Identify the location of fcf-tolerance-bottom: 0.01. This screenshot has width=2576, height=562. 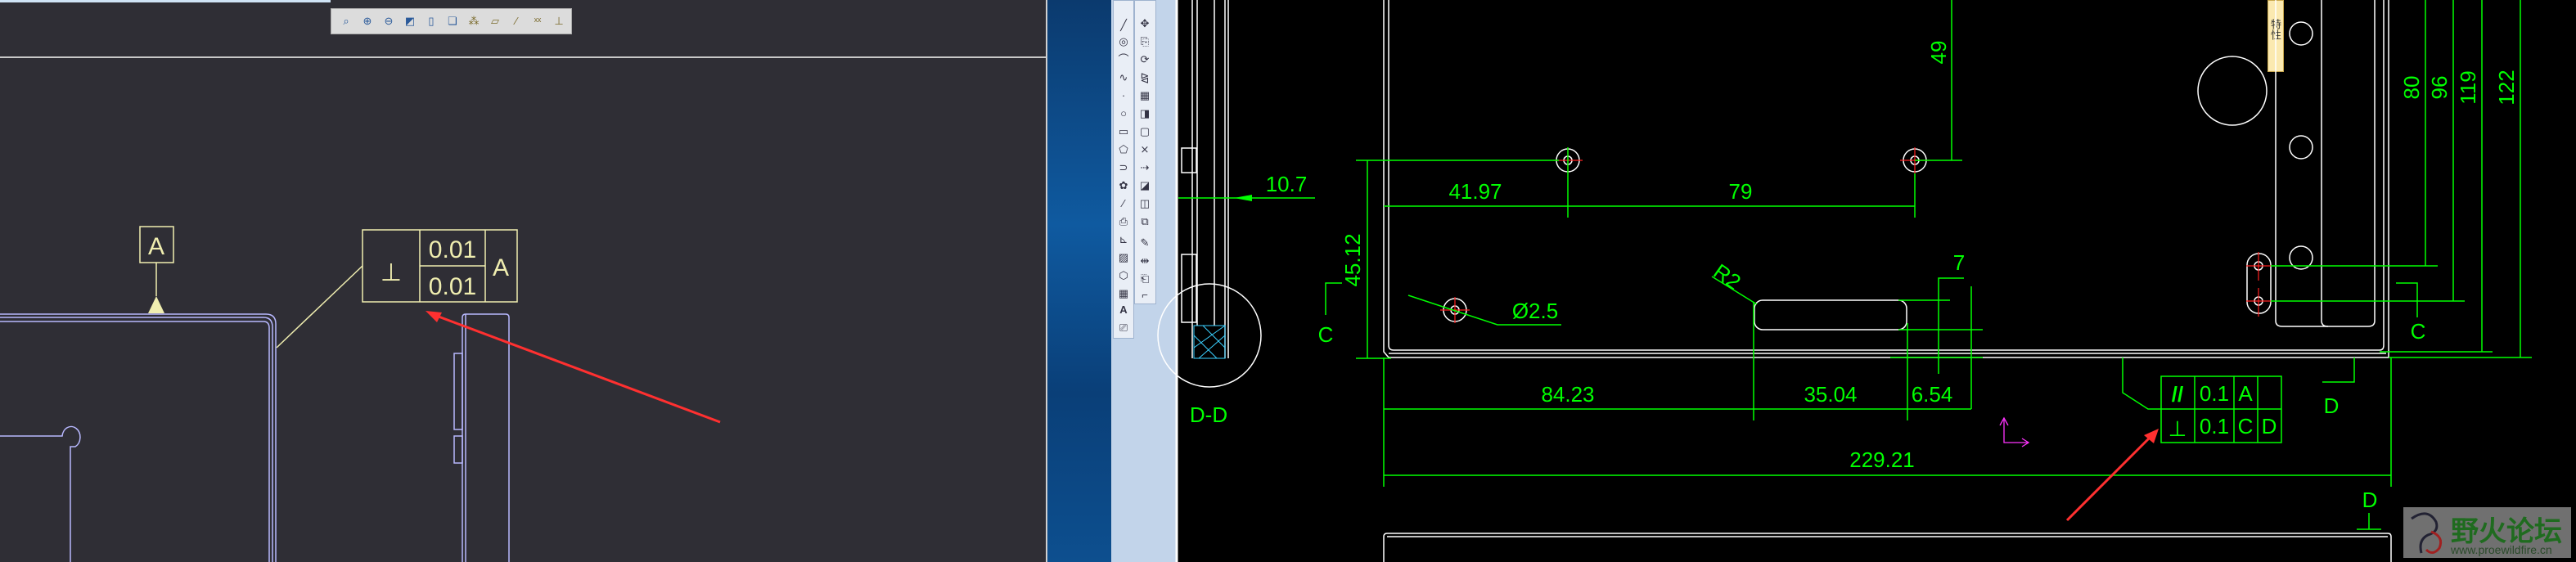
(452, 286).